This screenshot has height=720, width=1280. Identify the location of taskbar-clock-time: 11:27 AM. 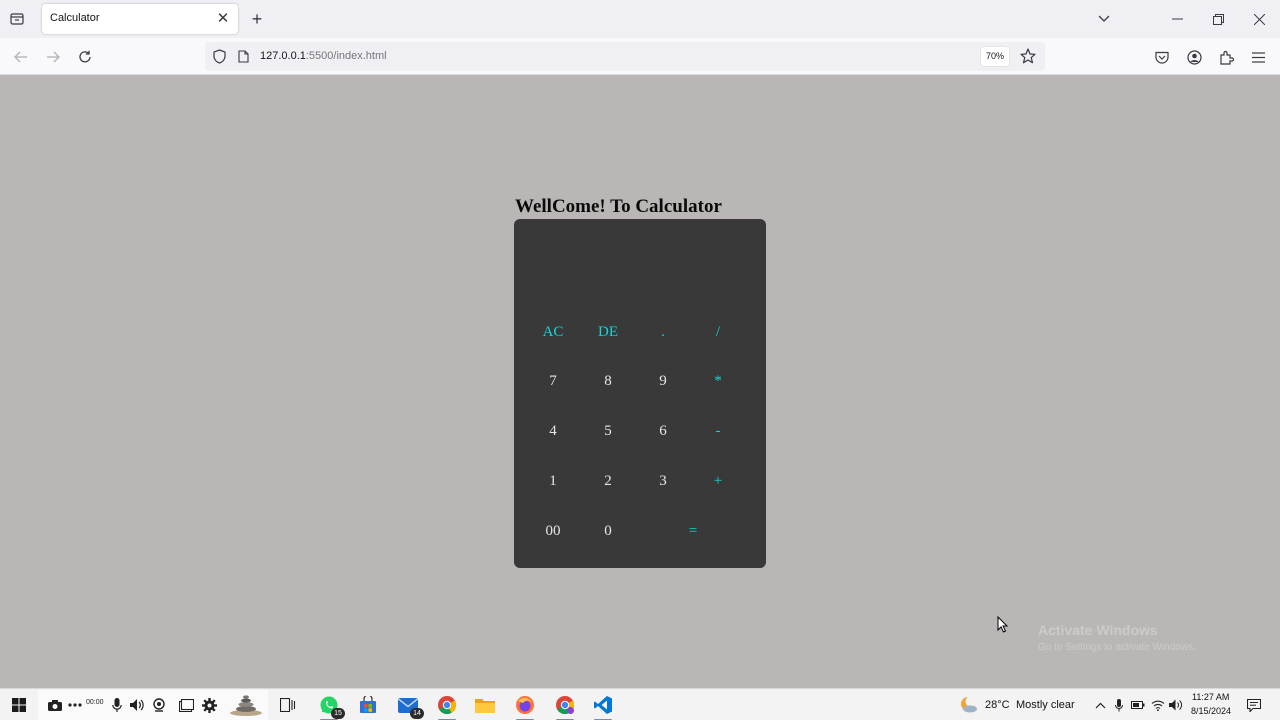
(1210, 697).